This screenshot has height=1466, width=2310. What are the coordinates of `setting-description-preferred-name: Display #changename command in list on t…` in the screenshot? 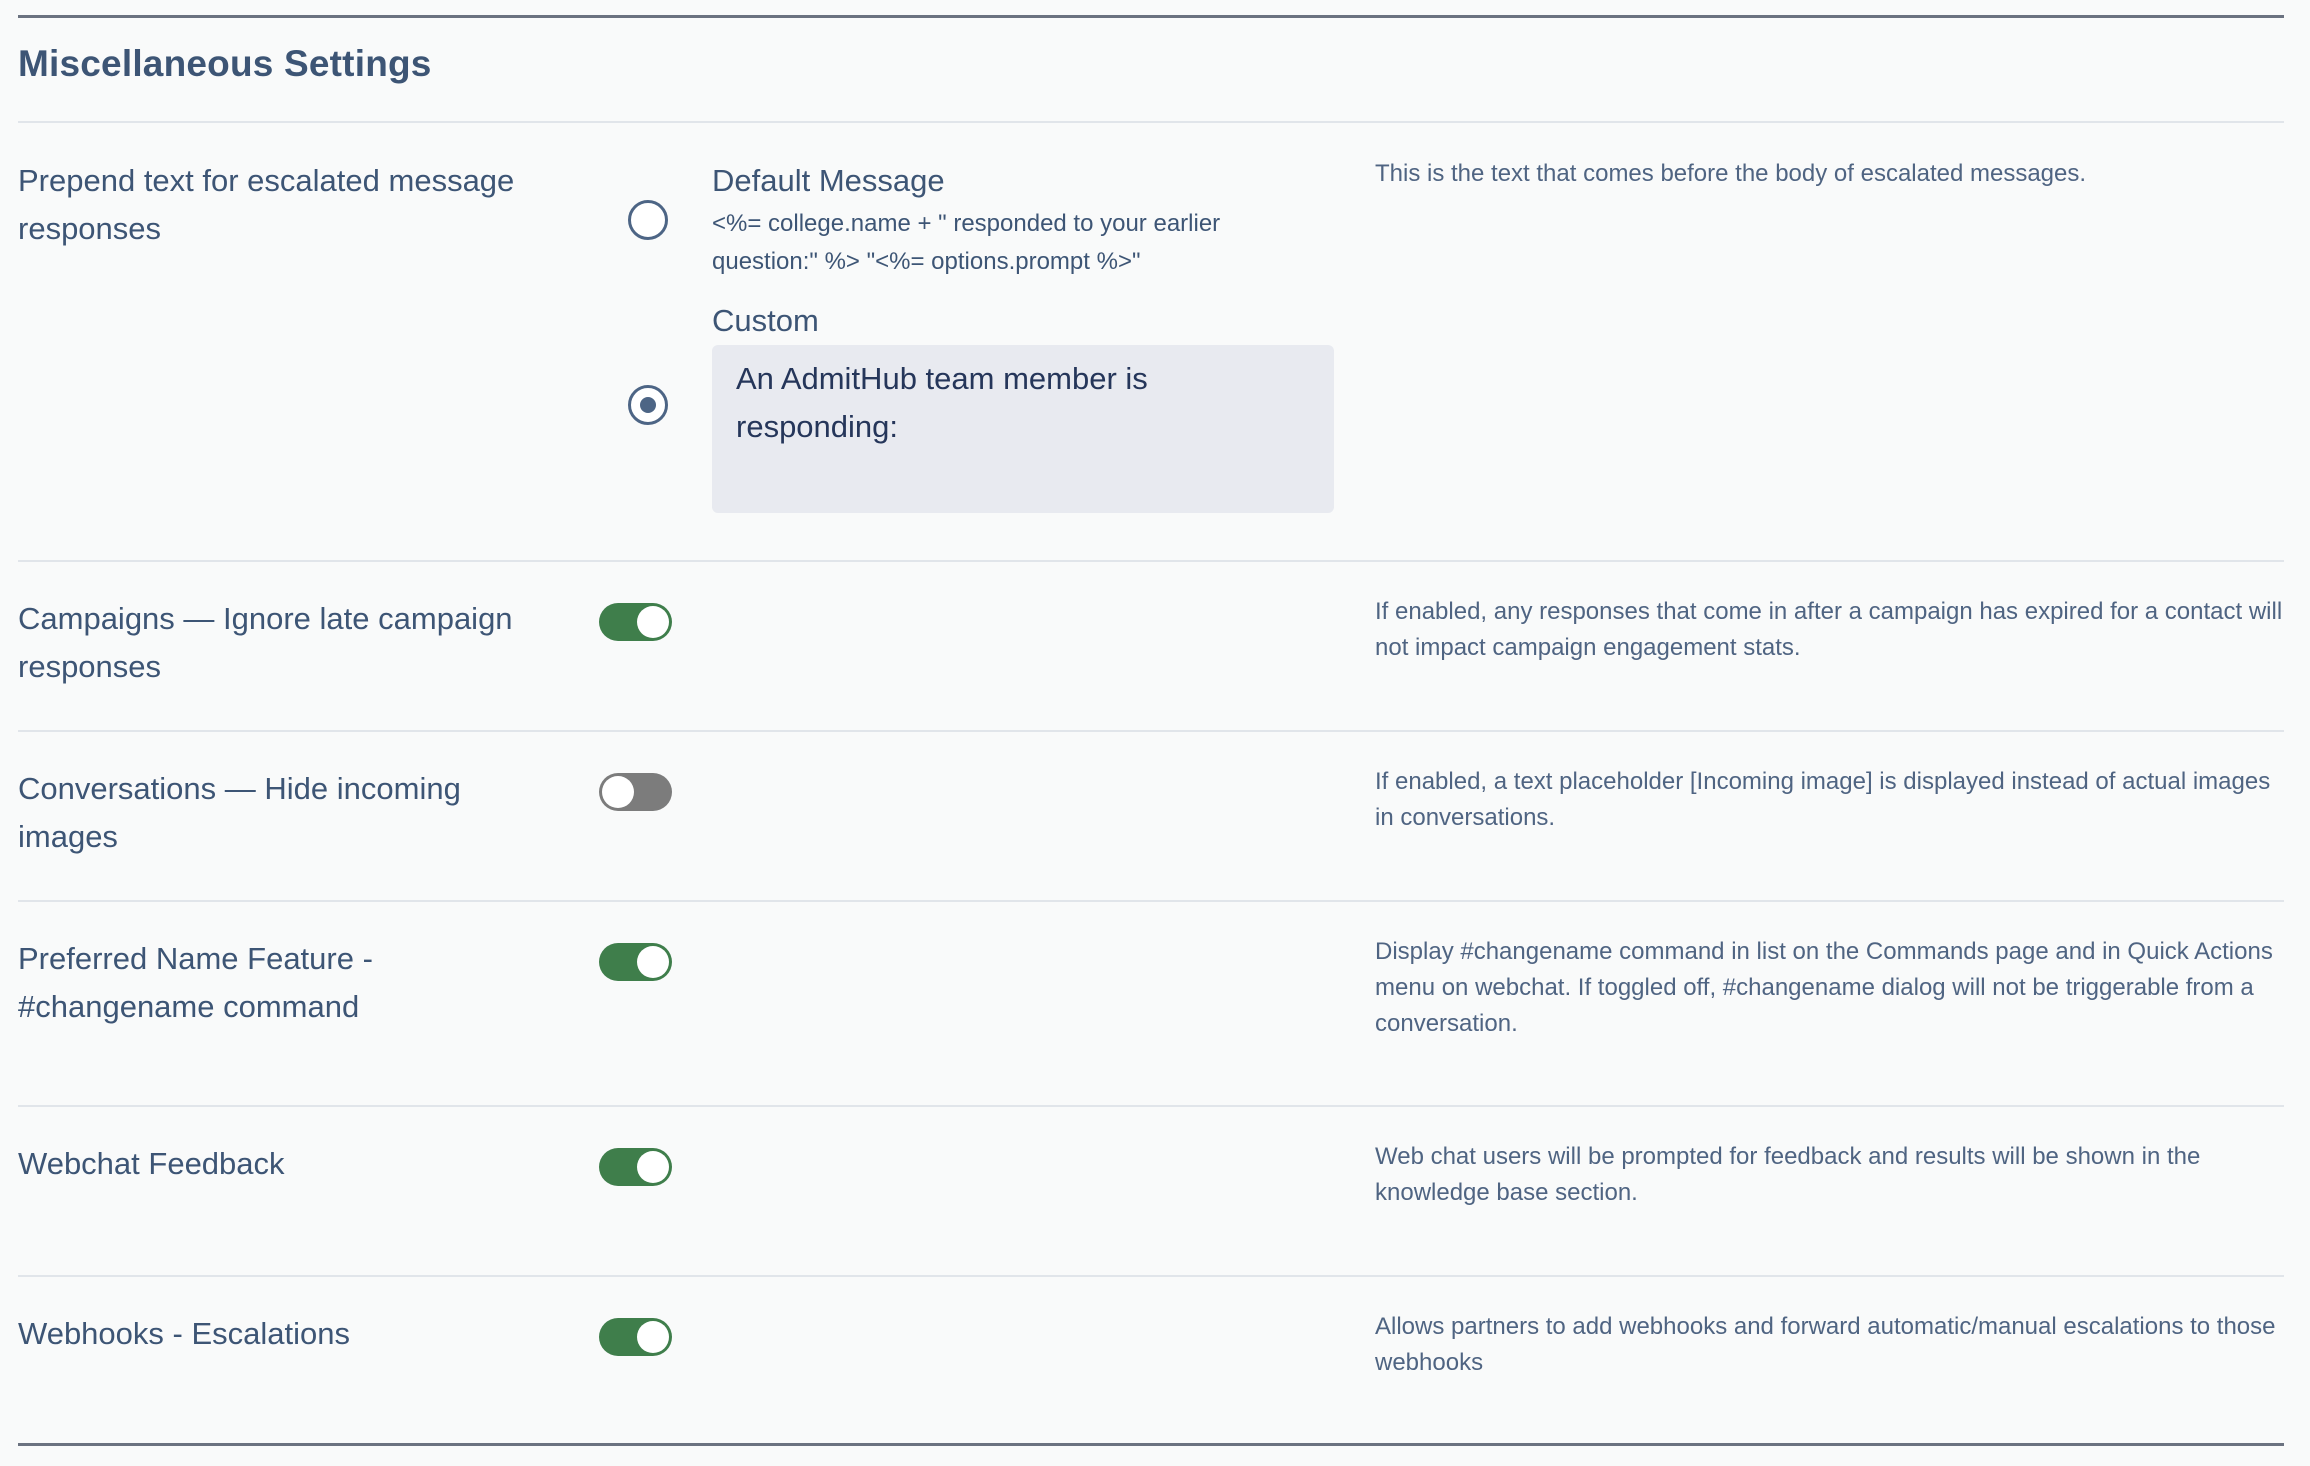 It's located at (1824, 987).